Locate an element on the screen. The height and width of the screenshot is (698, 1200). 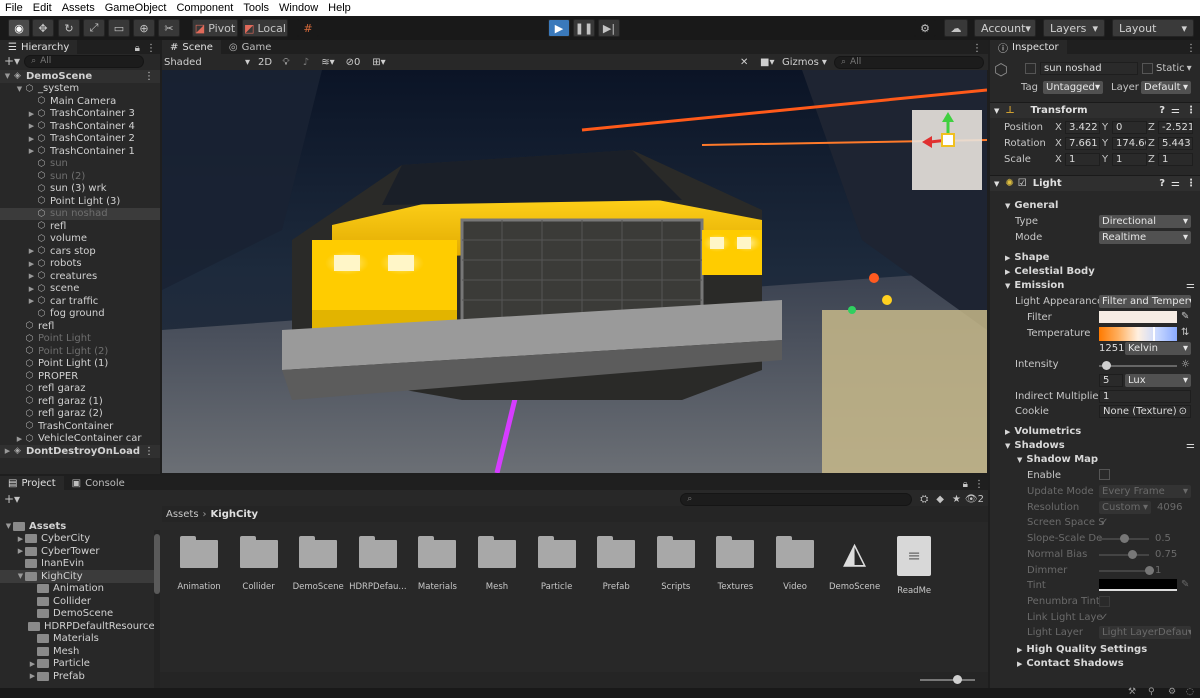
shape-section: ▶ Shape is located at coordinates (1027, 257).